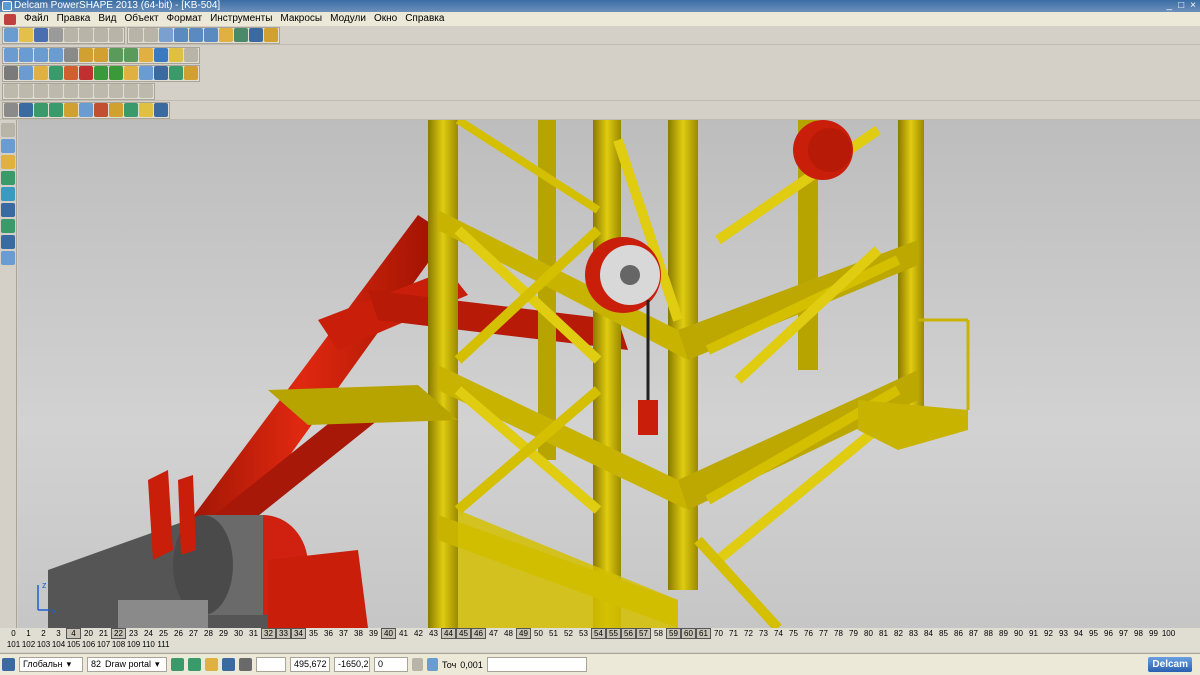  I want to click on level-button: 3, so click(58, 633).